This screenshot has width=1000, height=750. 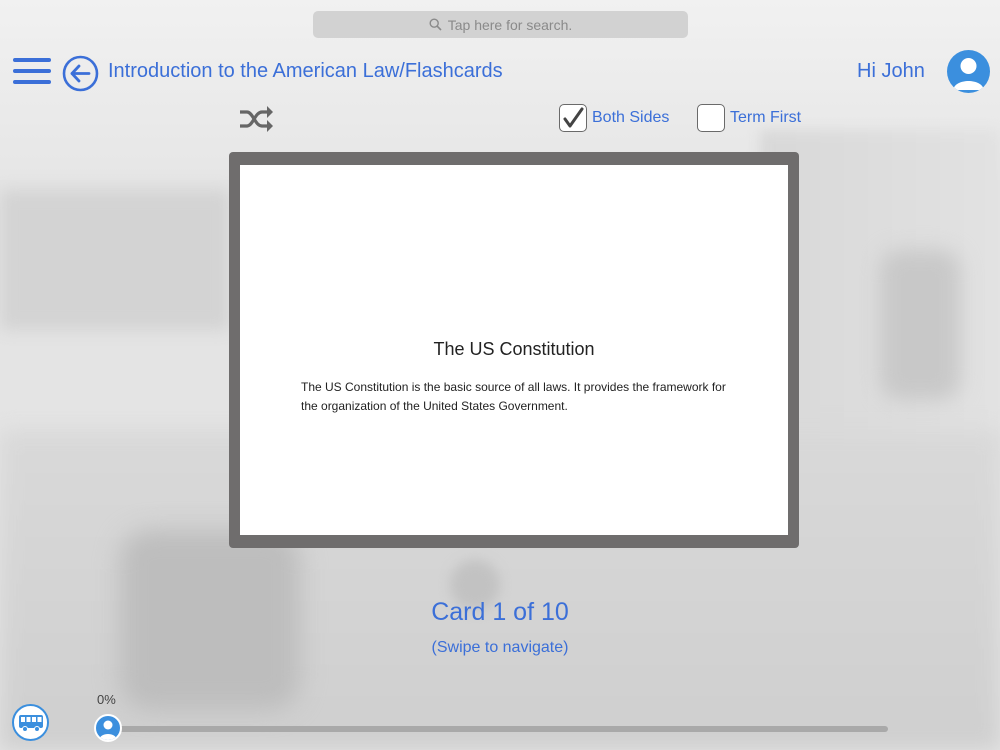 I want to click on back-arrow-icon, so click(x=80, y=73).